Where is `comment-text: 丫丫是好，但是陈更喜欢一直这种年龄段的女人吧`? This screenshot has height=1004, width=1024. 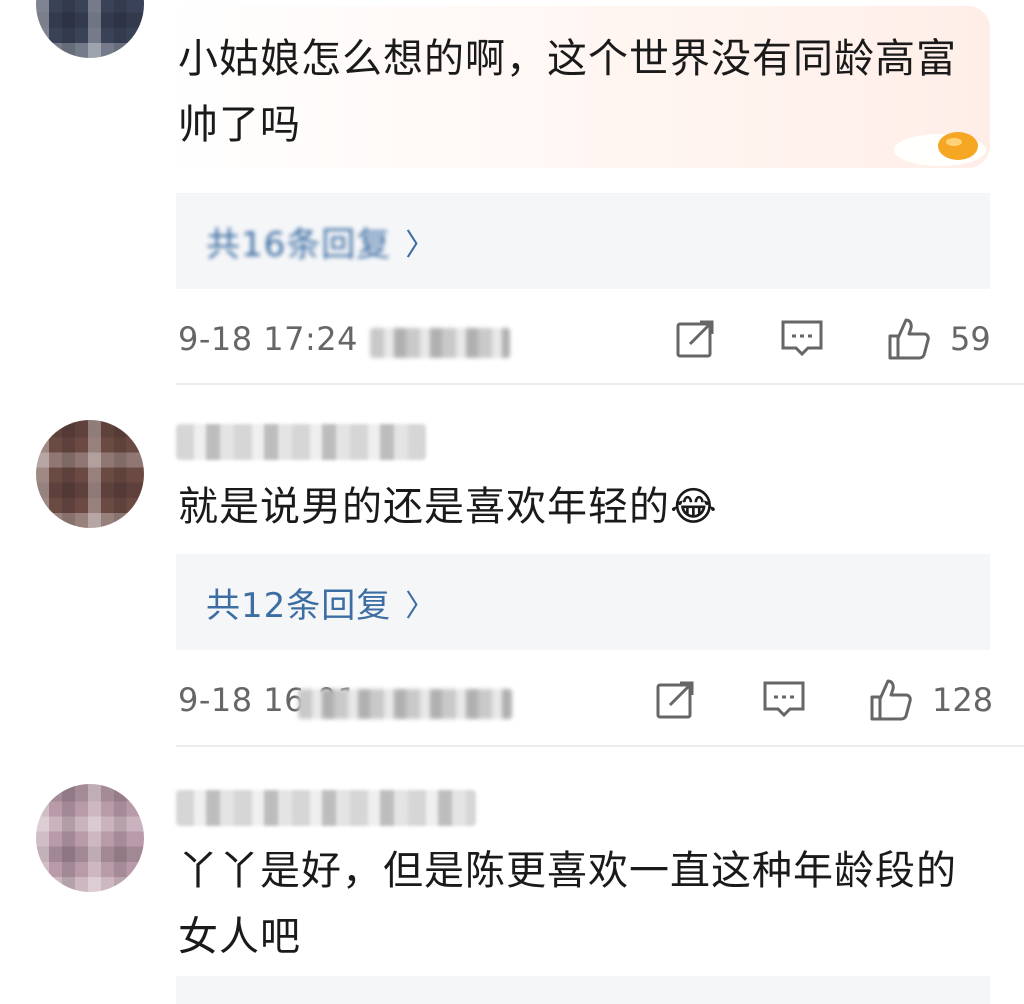 comment-text: 丫丫是好，但是陈更喜欢一直这种年龄段的女人吧 is located at coordinates (567, 904).